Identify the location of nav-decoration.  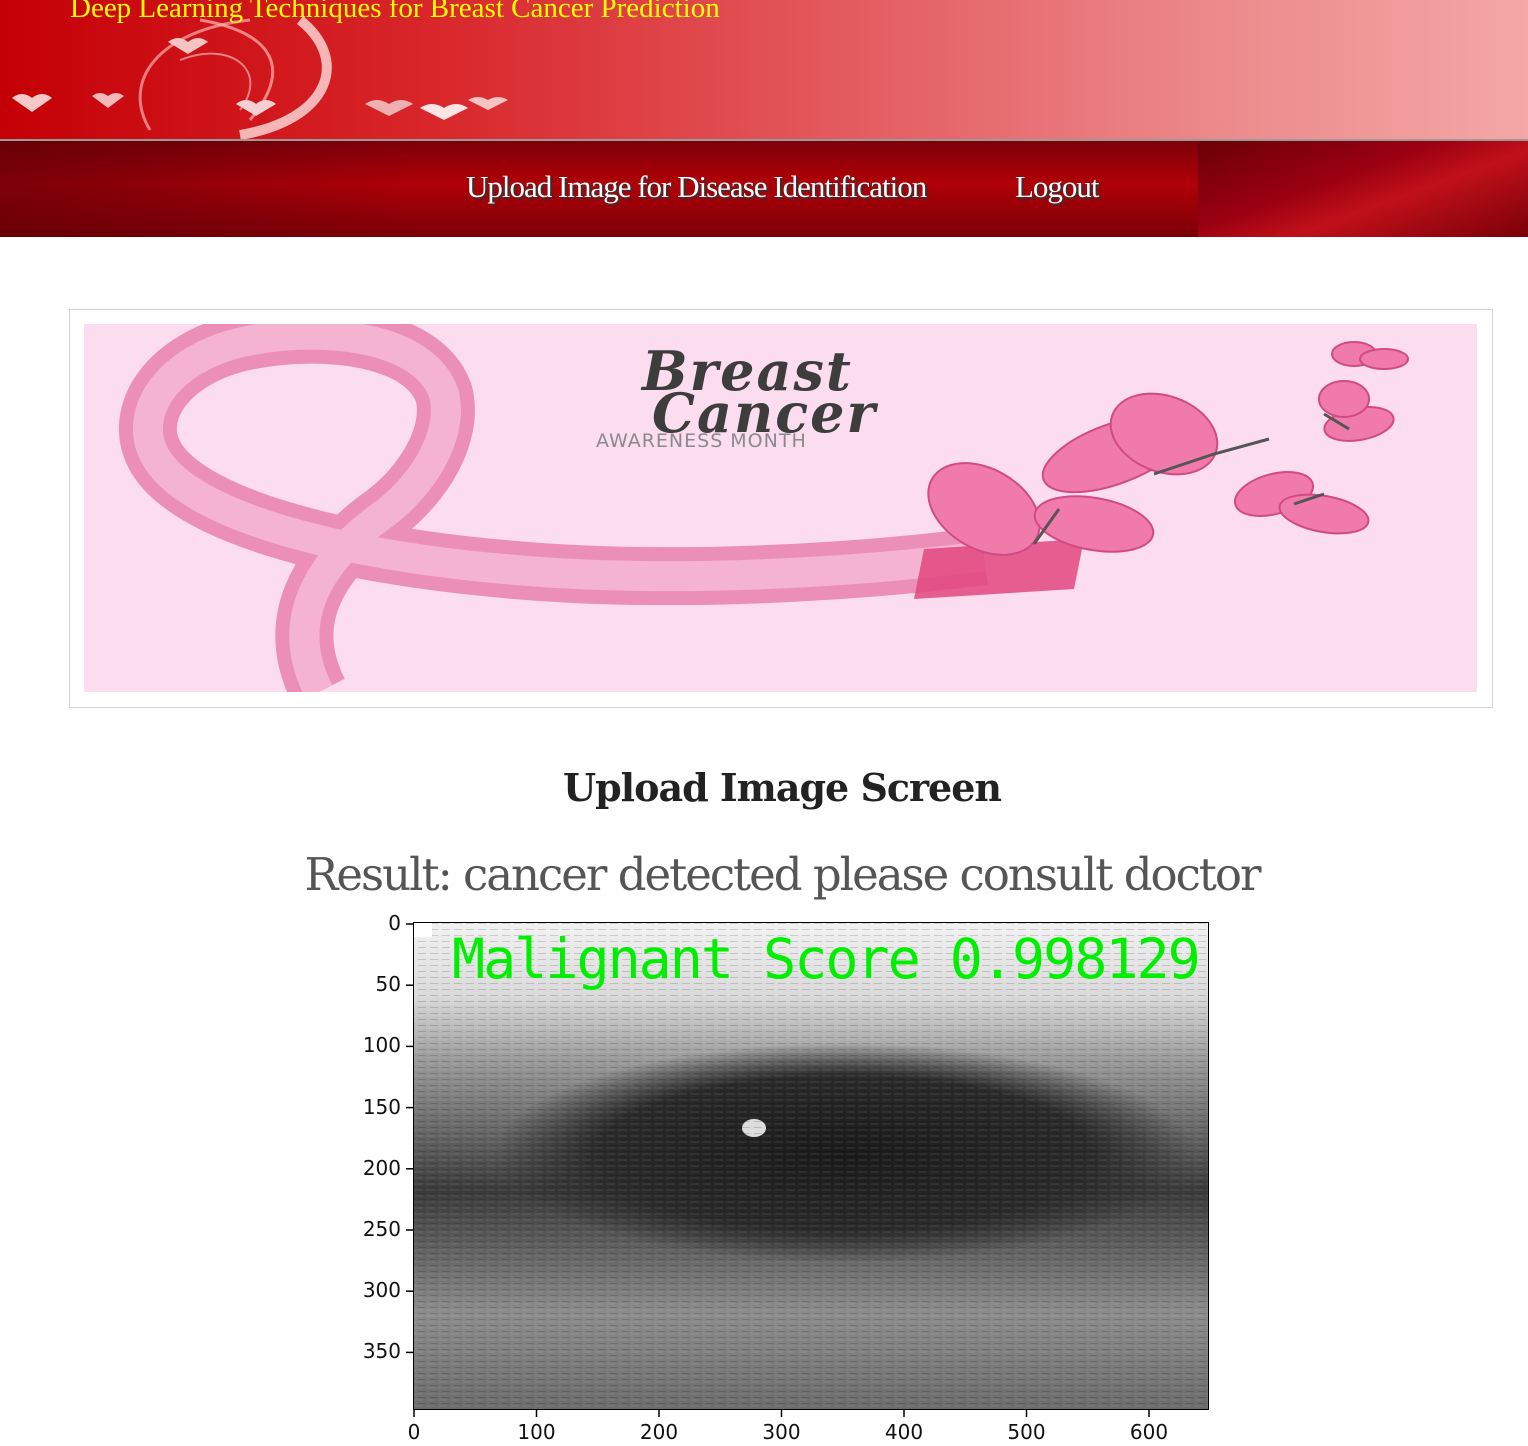
(1363, 189).